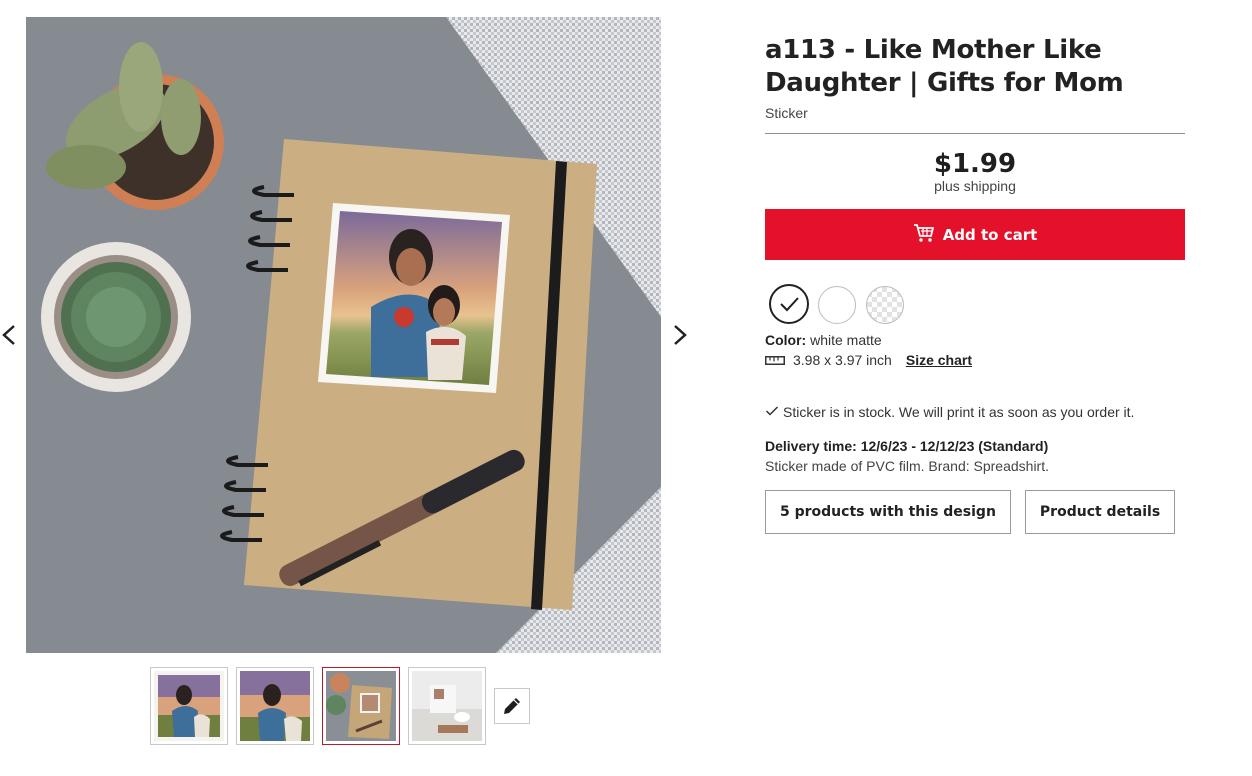 This screenshot has height=776, width=1252. What do you see at coordinates (924, 235) in the screenshot?
I see `cart-icon` at bounding box center [924, 235].